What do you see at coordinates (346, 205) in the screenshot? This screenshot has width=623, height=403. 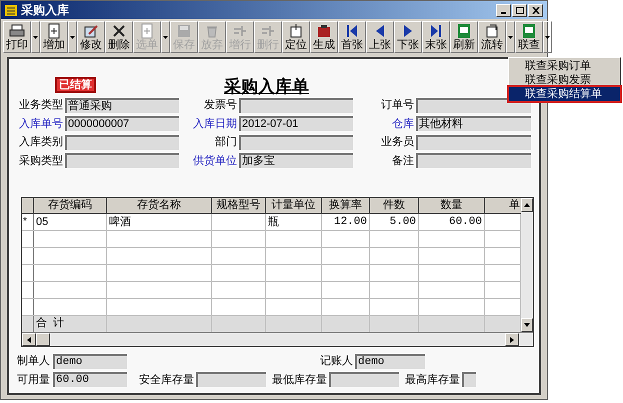 I see `column-header: 换算率` at bounding box center [346, 205].